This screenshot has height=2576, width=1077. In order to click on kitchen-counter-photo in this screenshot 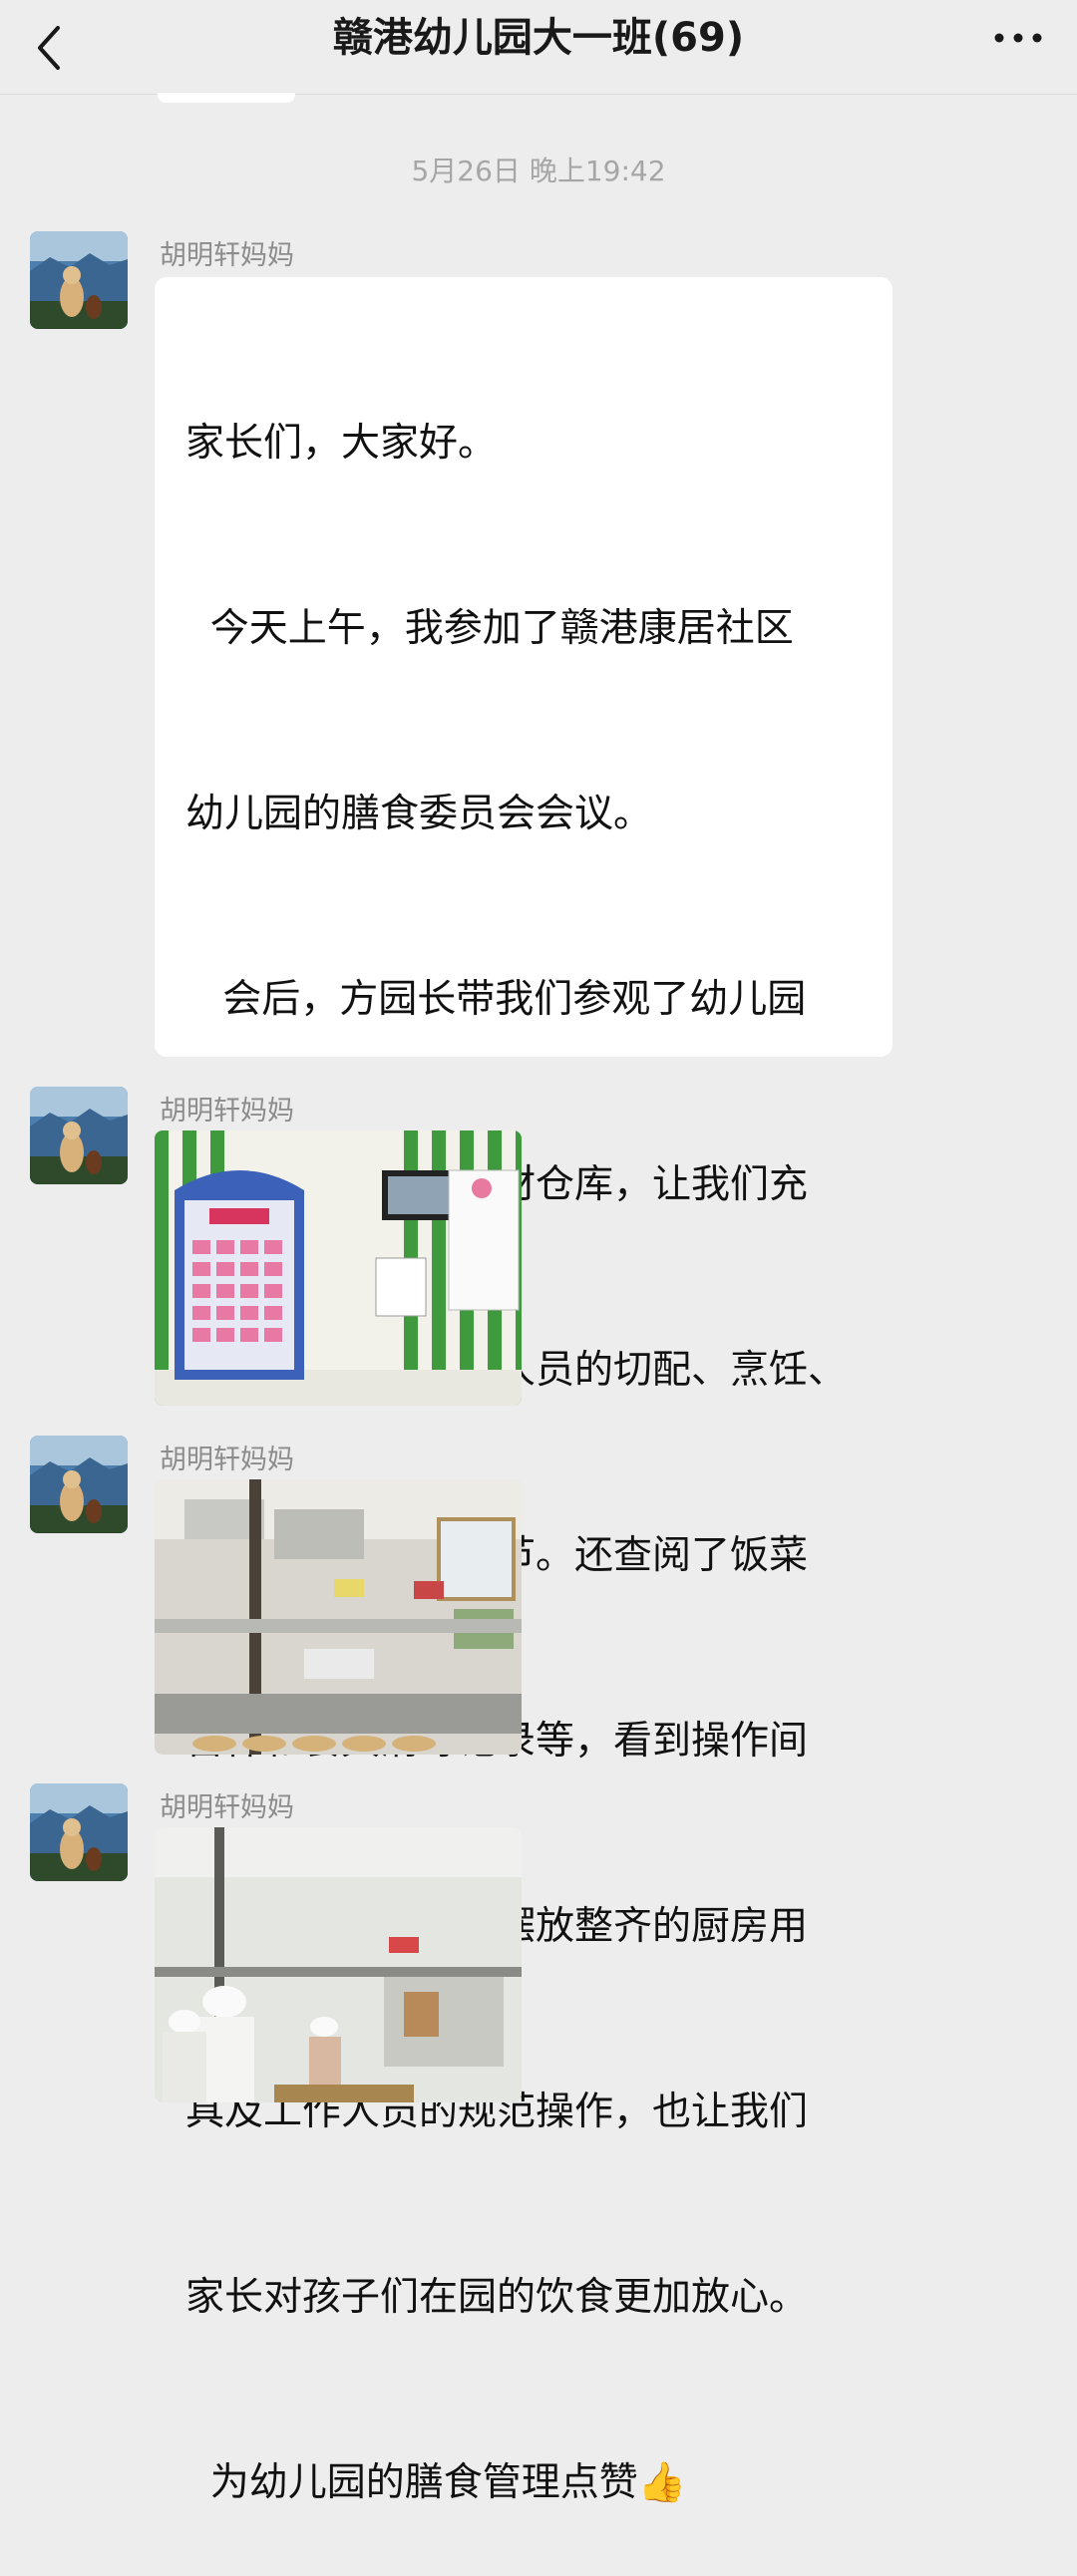, I will do `click(338, 1617)`.